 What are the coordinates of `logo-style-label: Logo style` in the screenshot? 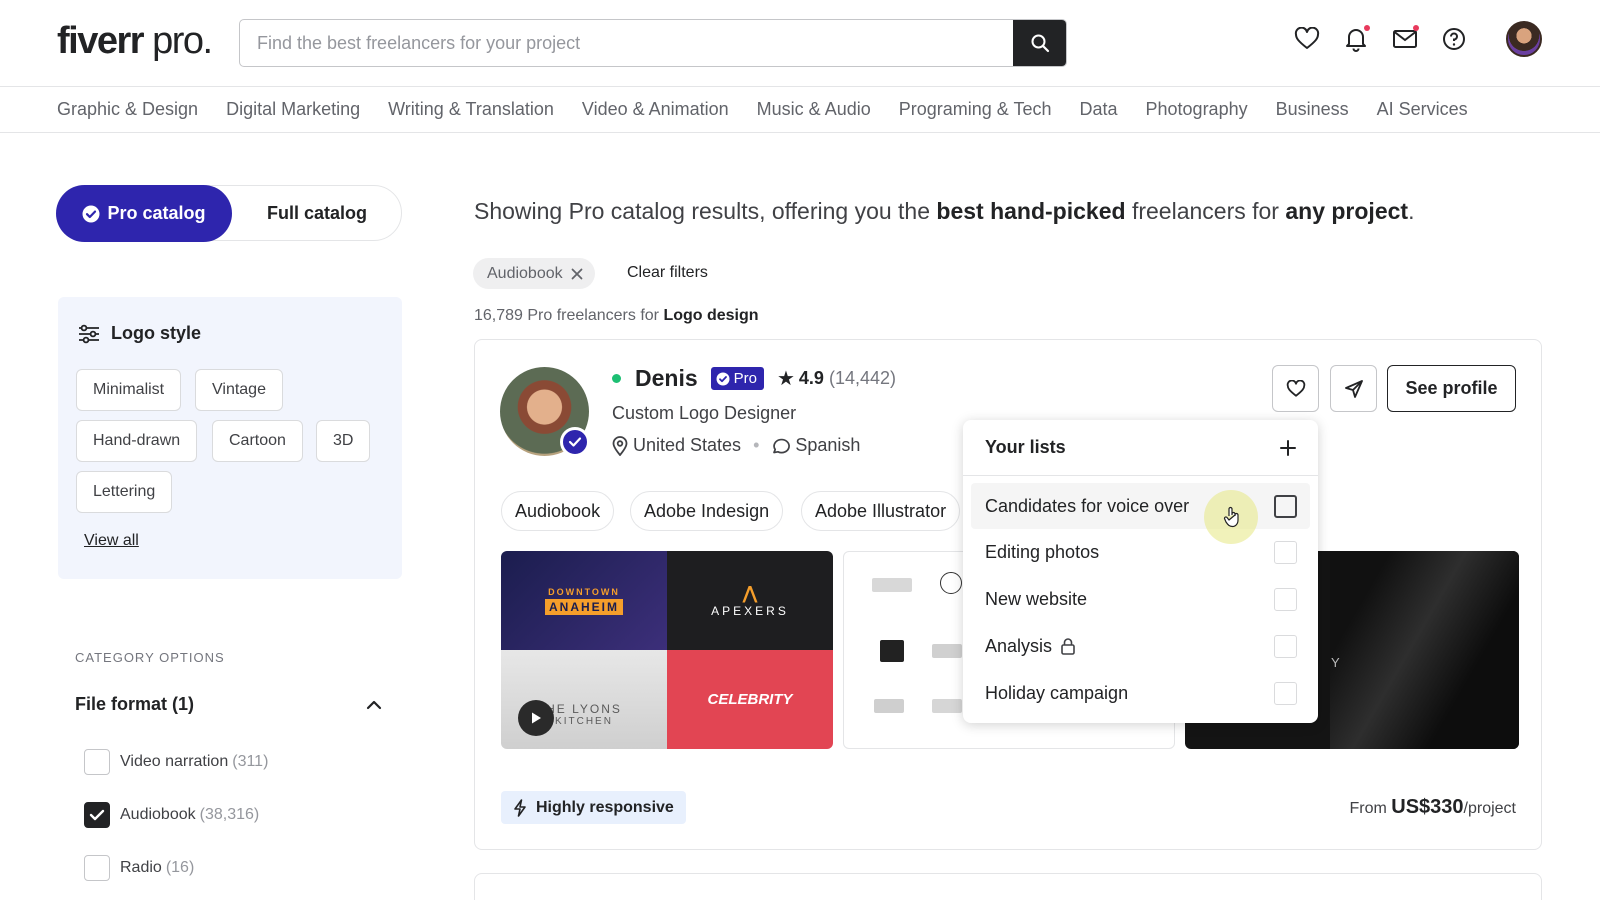 It's located at (156, 333).